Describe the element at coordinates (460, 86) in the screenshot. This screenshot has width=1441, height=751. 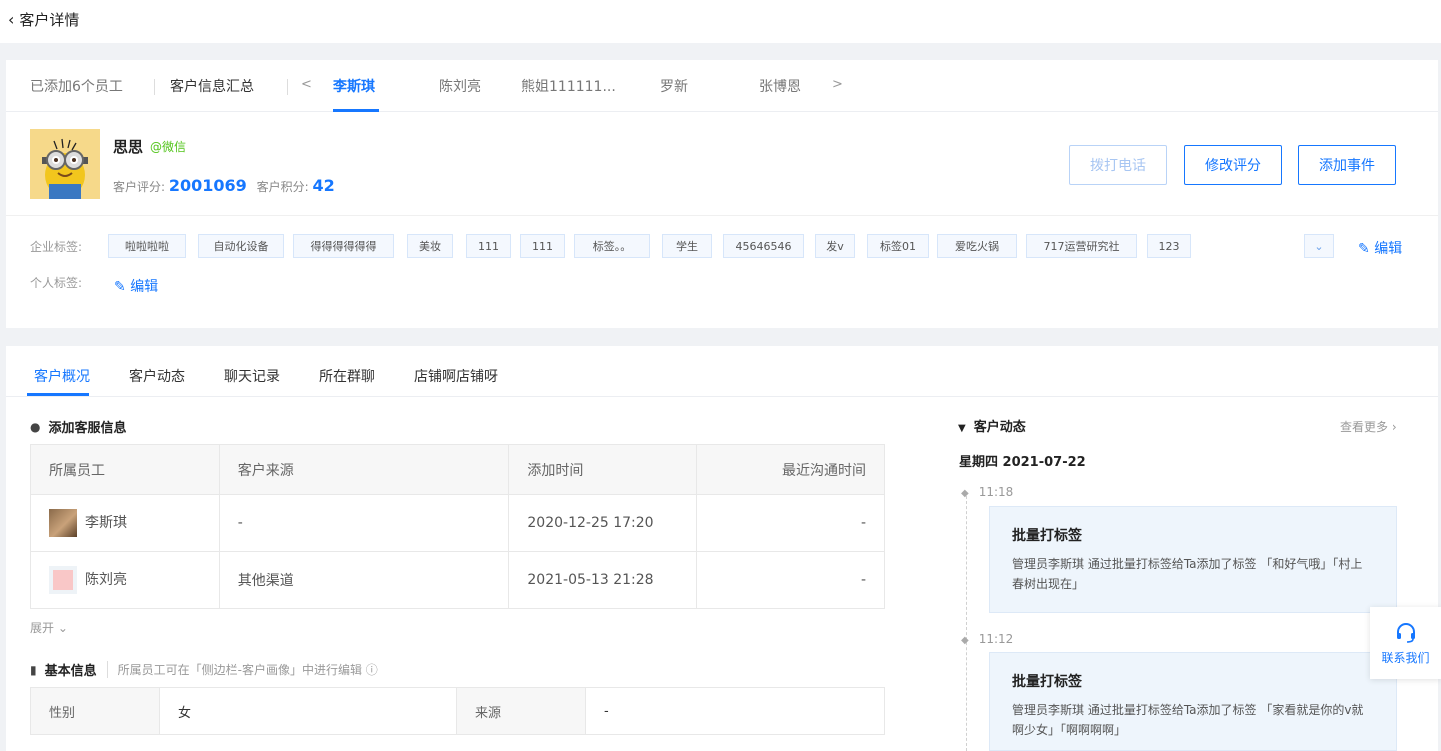
I see `tab-staff-1: 陈刘亮` at that location.